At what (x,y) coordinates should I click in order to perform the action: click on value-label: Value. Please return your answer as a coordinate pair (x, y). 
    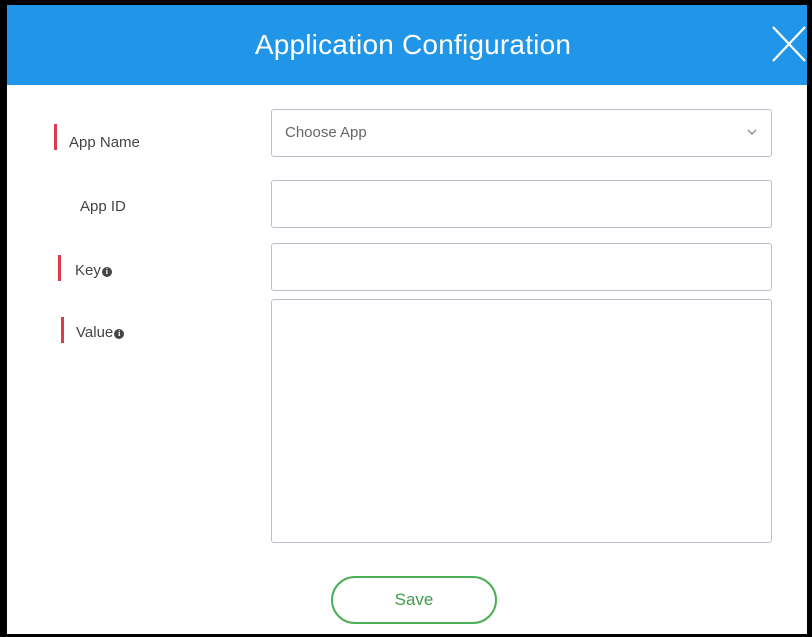
    Looking at the image, I should click on (95, 332).